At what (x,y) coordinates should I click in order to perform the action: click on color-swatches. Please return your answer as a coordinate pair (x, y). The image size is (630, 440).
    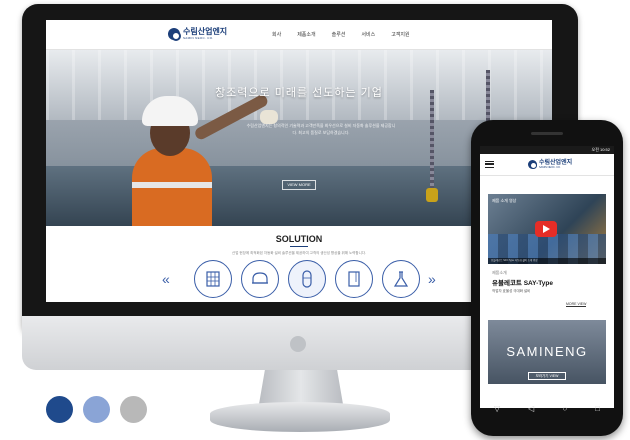
    Looking at the image, I should click on (96, 409).